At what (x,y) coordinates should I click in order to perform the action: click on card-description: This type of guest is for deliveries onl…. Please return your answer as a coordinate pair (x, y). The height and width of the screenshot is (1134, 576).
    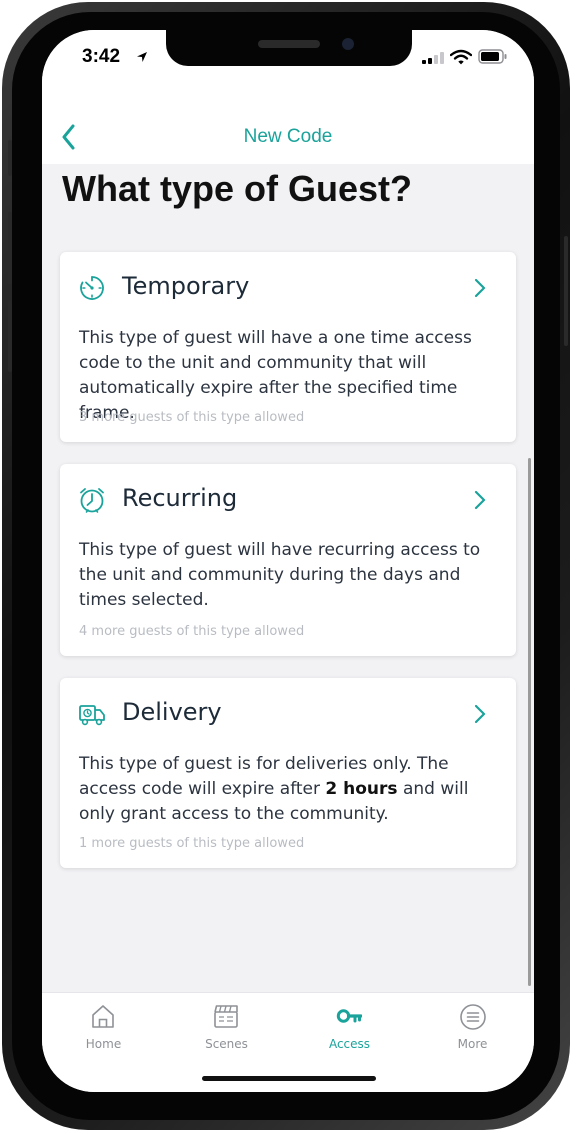
    Looking at the image, I should click on (291, 789).